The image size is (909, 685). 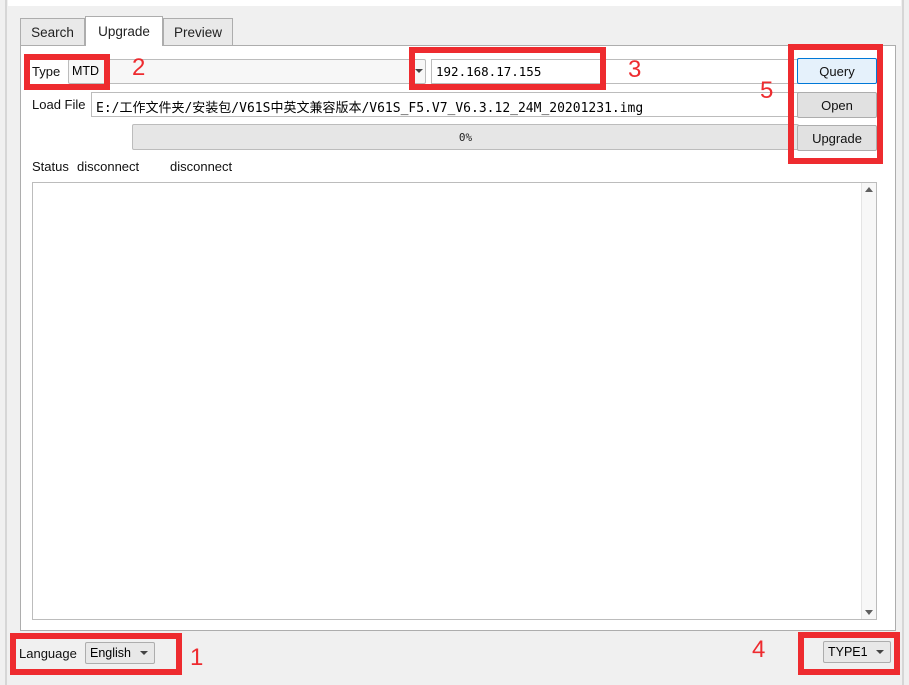 I want to click on annotation-number-4: 4, so click(x=759, y=649).